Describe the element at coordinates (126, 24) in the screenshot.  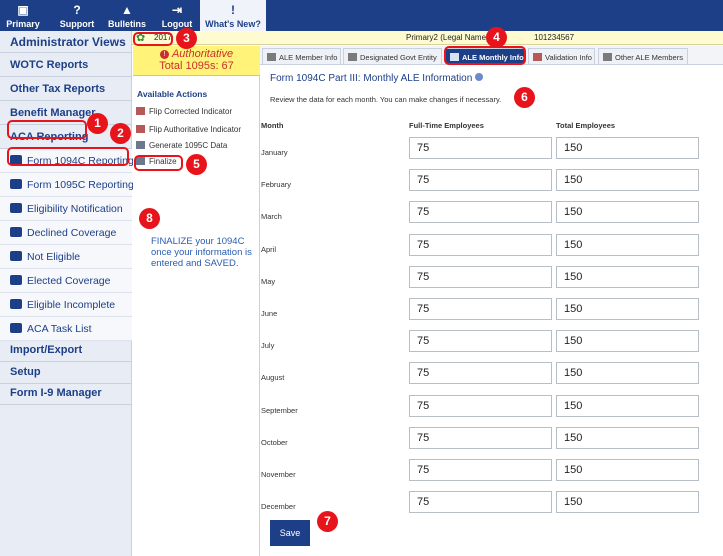
I see `nav-bulletins-label: Bulletins` at that location.